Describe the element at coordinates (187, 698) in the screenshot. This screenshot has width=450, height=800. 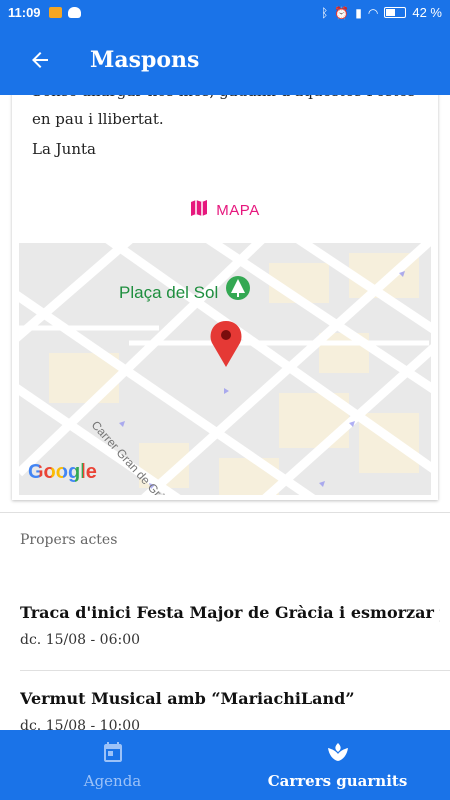
I see `event-title: Vermut Musical amb “MariachiLand”` at that location.